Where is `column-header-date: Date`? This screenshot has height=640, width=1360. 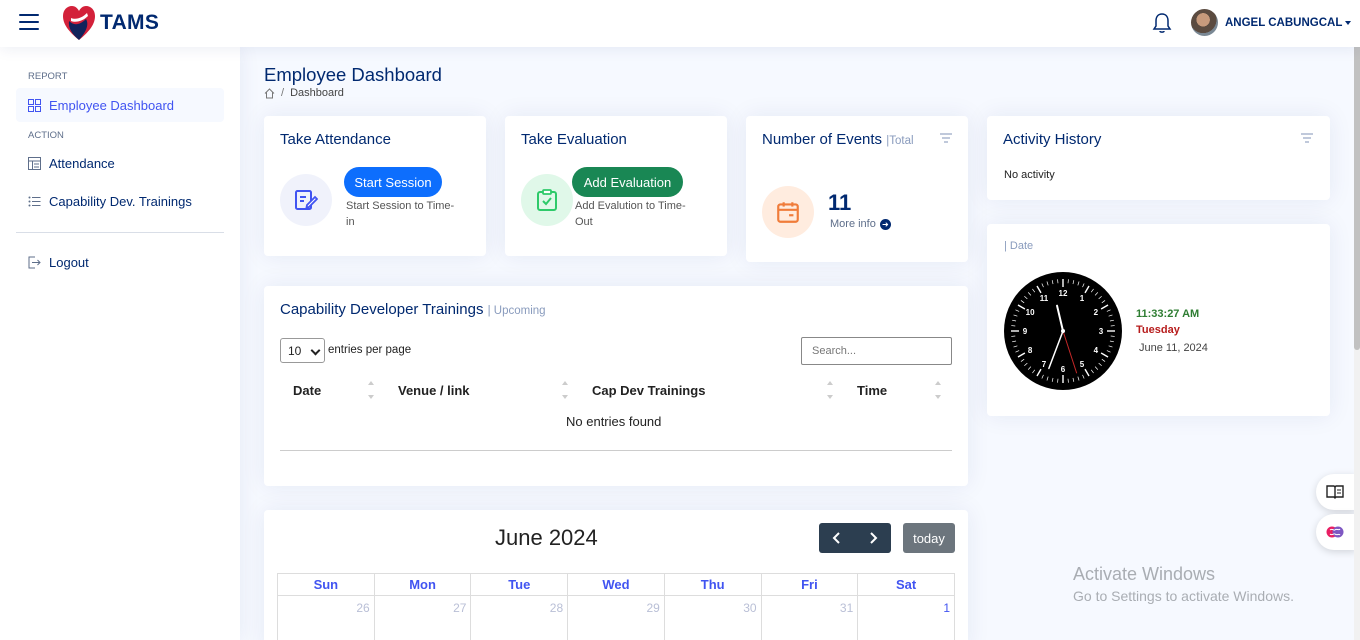 column-header-date: Date is located at coordinates (307, 390).